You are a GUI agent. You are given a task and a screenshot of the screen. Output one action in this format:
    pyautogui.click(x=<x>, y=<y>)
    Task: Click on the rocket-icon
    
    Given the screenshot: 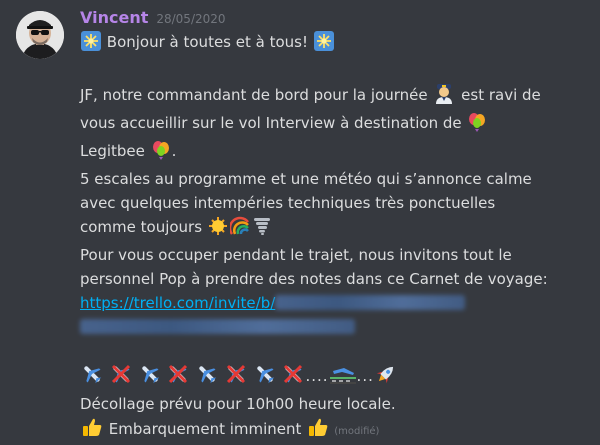 What is the action you would take?
    pyautogui.click(x=386, y=377)
    